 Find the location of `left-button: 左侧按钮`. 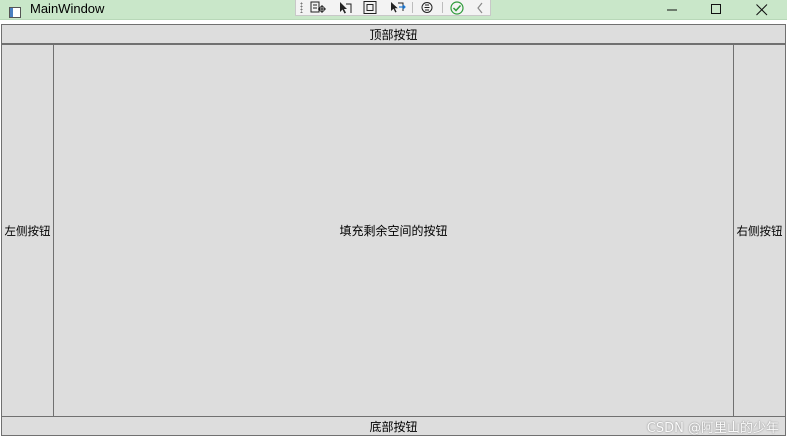

left-button: 左侧按钮 is located at coordinates (27, 230).